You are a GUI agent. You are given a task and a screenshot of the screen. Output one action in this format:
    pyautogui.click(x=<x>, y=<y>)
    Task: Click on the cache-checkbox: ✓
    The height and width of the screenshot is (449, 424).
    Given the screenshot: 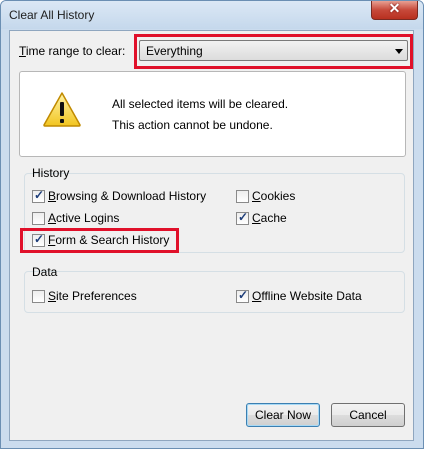 What is the action you would take?
    pyautogui.click(x=242, y=217)
    